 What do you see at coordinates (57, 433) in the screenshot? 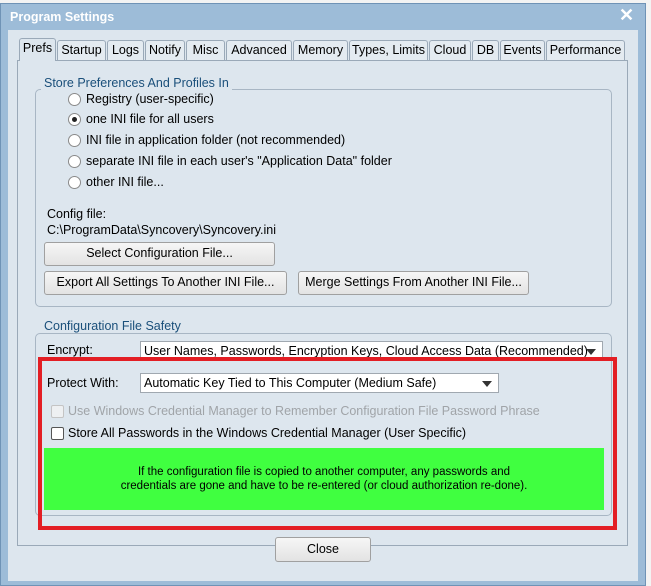
I see `store-passwords-checkbox` at bounding box center [57, 433].